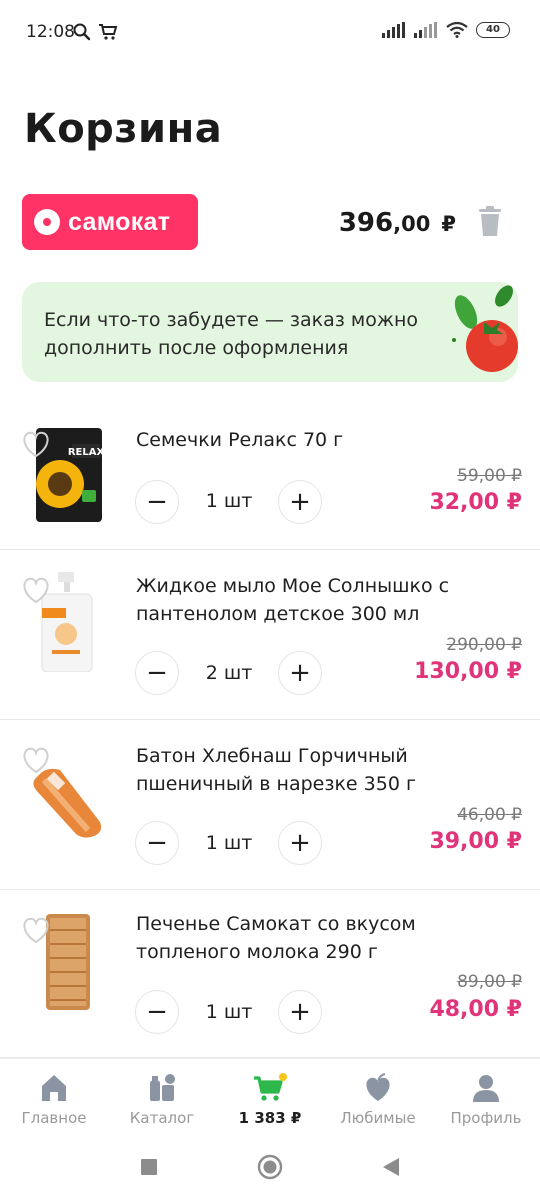  Describe the element at coordinates (86, 452) in the screenshot. I see `svg-text: RELAX` at that location.